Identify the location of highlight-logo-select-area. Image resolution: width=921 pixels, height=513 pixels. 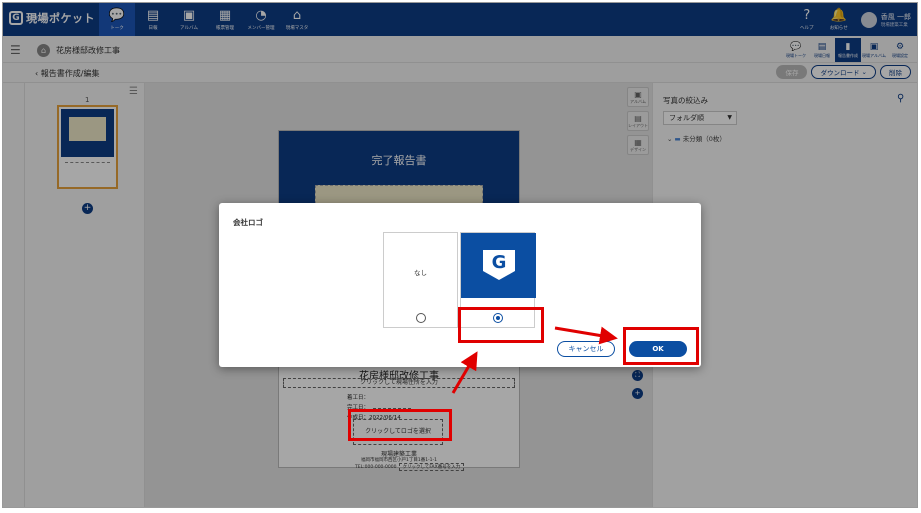
(400, 425).